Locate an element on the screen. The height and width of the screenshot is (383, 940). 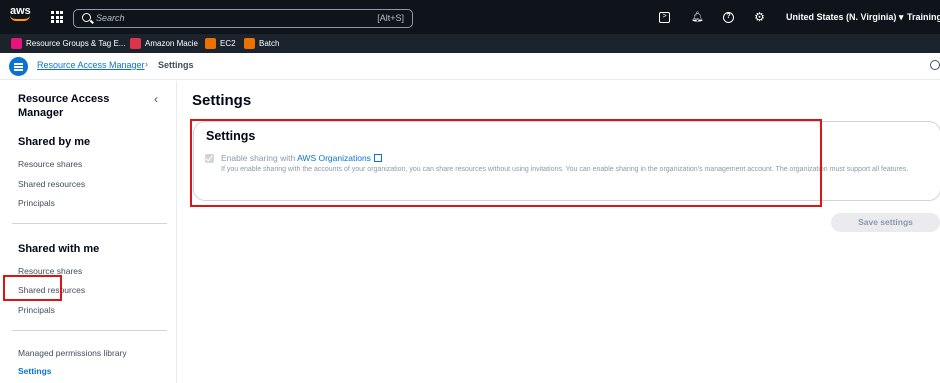
sidebar-item-settings: Settings is located at coordinates (35, 371).